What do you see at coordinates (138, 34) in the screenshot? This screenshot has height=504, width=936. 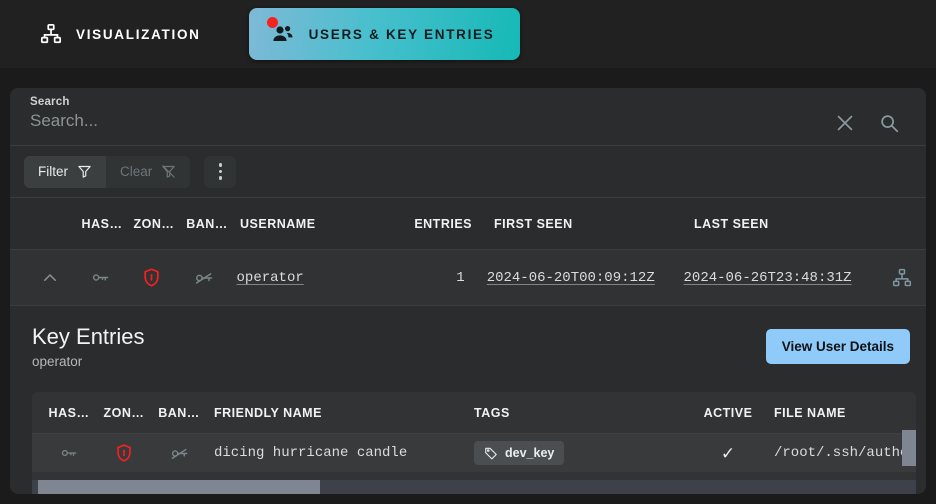 I see `tab-visualization-label: VISUALIZATION` at bounding box center [138, 34].